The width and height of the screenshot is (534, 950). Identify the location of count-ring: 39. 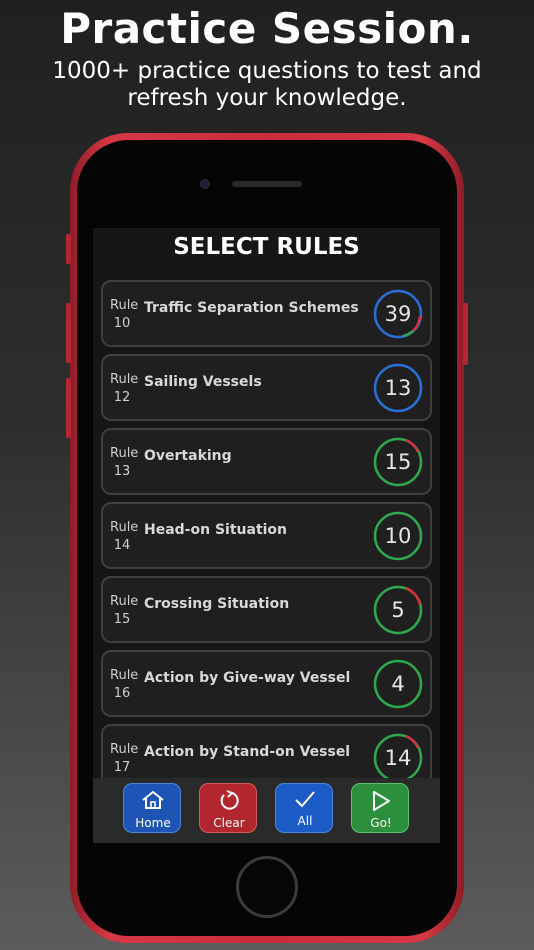
(398, 314).